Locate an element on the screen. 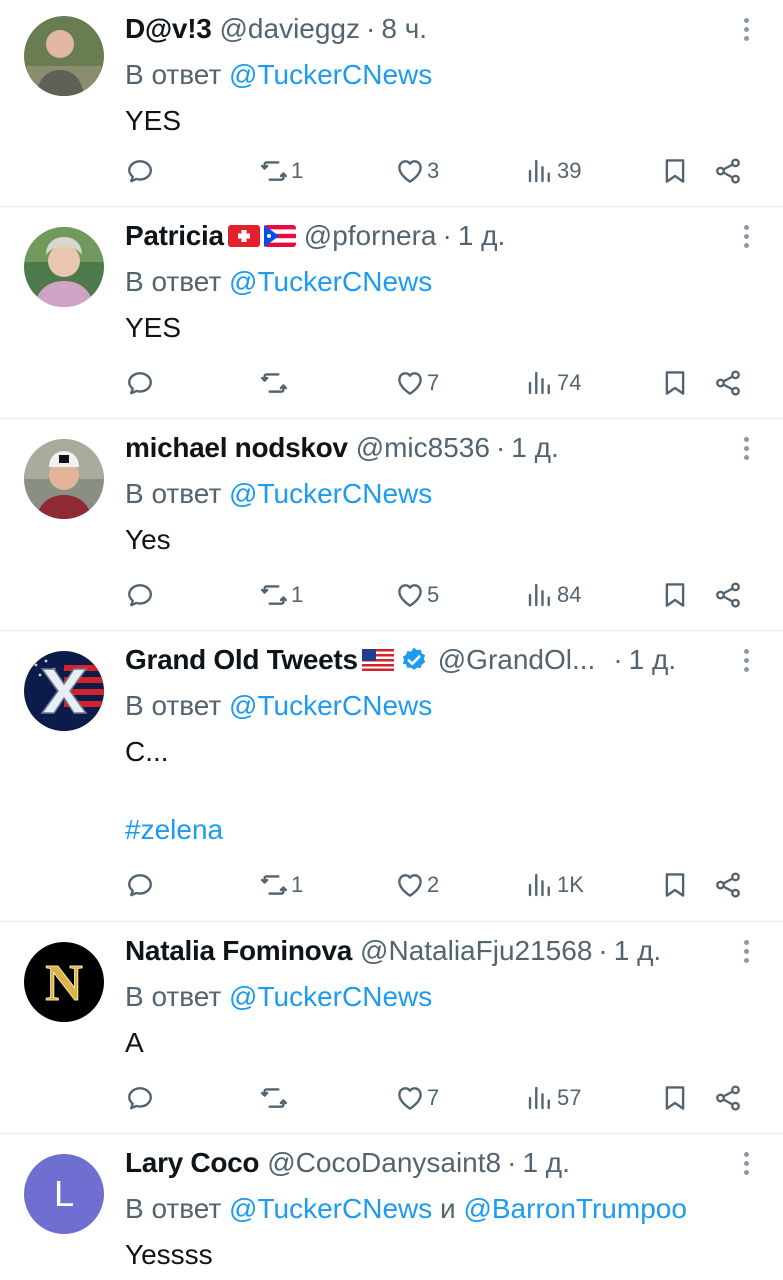 The image size is (783, 1280). reply-context: В ответ @TuckerCNews is located at coordinates (439, 75).